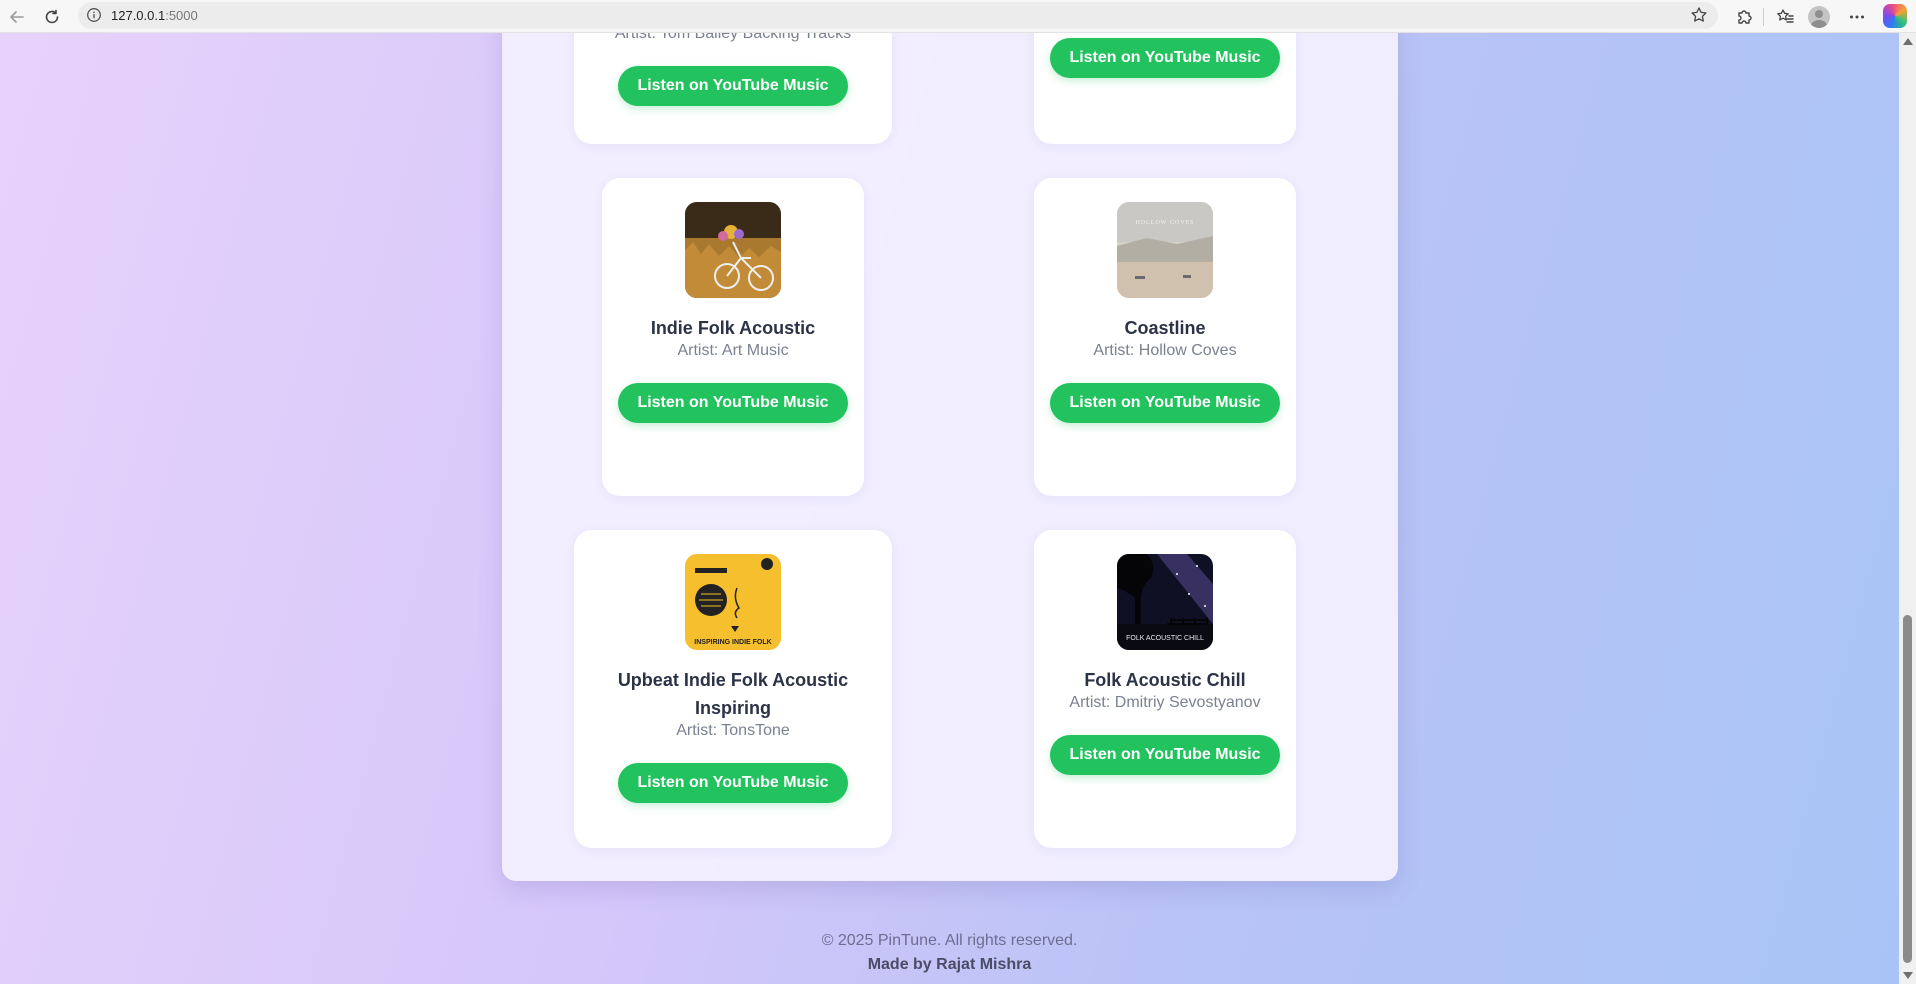 Image resolution: width=1916 pixels, height=984 pixels. Describe the element at coordinates (1165, 702) in the screenshot. I see `track-artist: Artist: Dmitriy Sevostyanov` at that location.